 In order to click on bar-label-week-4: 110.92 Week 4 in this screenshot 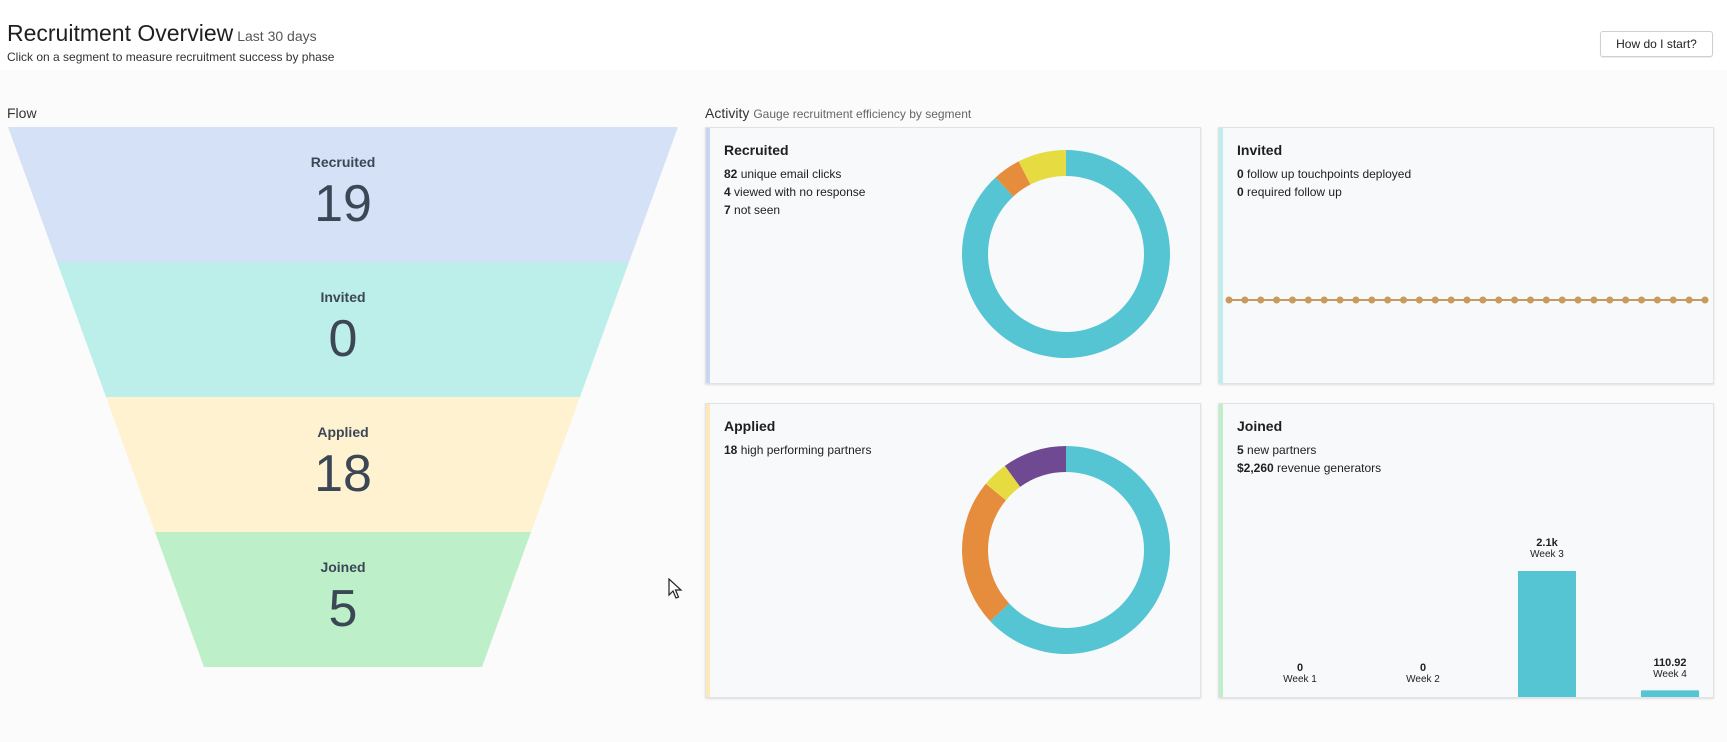, I will do `click(1669, 668)`.